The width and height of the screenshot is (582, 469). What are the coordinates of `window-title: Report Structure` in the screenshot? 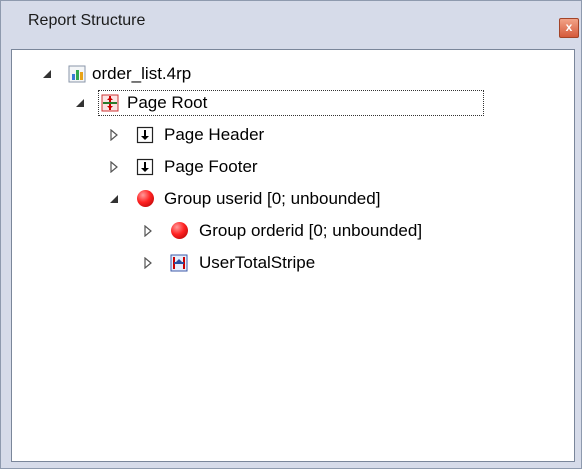 It's located at (87, 20).